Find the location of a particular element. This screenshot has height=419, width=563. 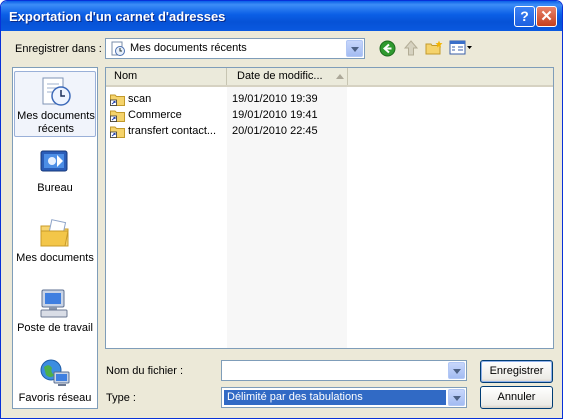

file-date: 20/01/2010 22:45 is located at coordinates (275, 131).